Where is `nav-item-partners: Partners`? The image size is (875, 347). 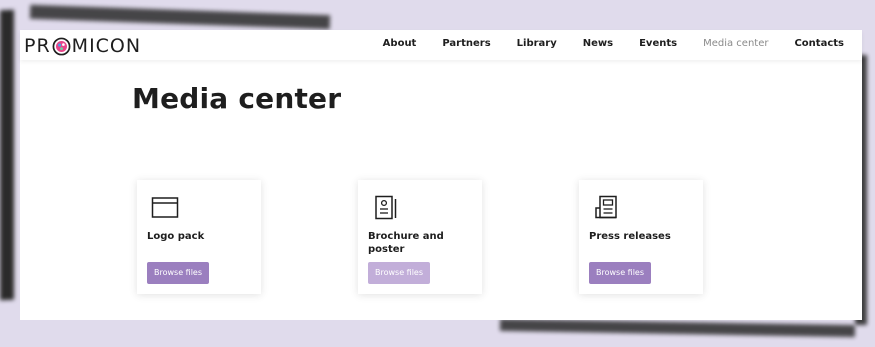
nav-item-partners: Partners is located at coordinates (466, 43).